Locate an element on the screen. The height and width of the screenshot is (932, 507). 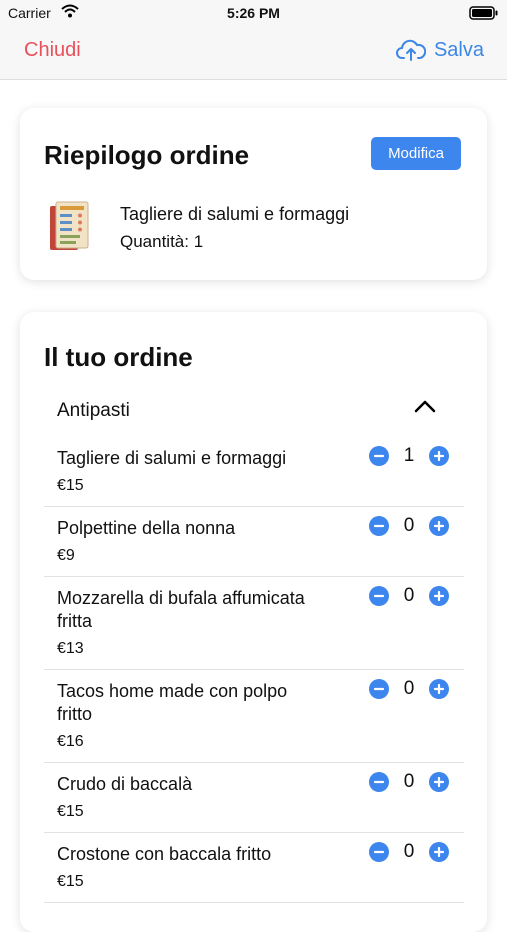
summary-item-name: Tagliere di salumi e formaggi is located at coordinates (235, 214).